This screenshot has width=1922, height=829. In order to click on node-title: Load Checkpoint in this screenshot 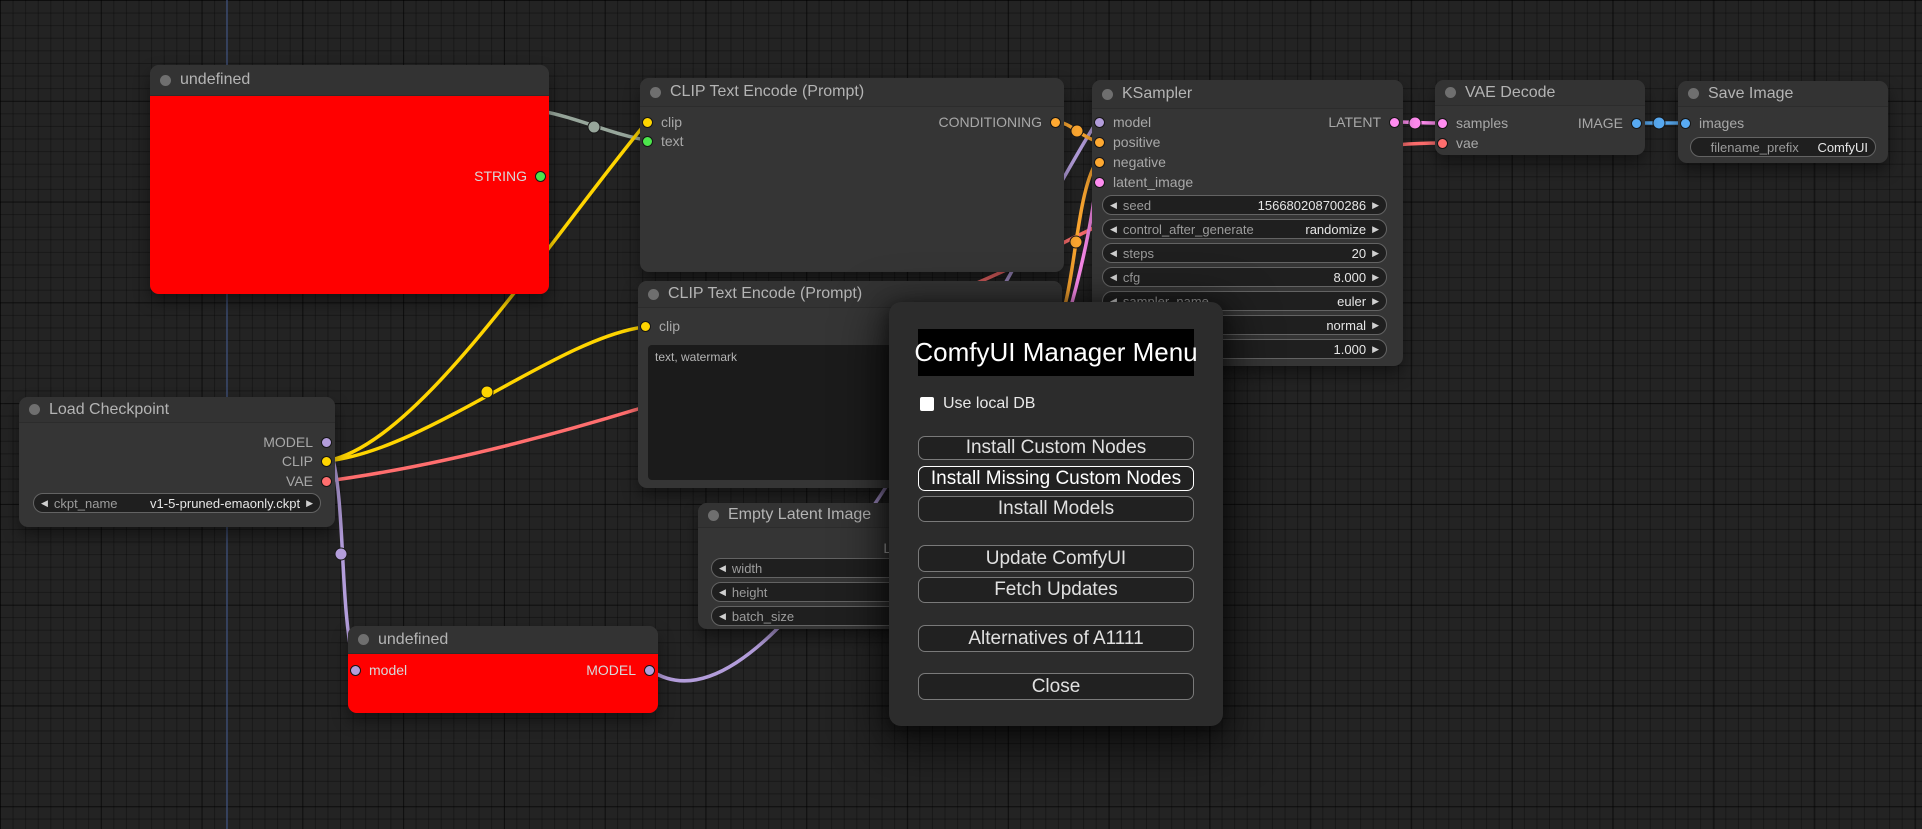, I will do `click(109, 409)`.